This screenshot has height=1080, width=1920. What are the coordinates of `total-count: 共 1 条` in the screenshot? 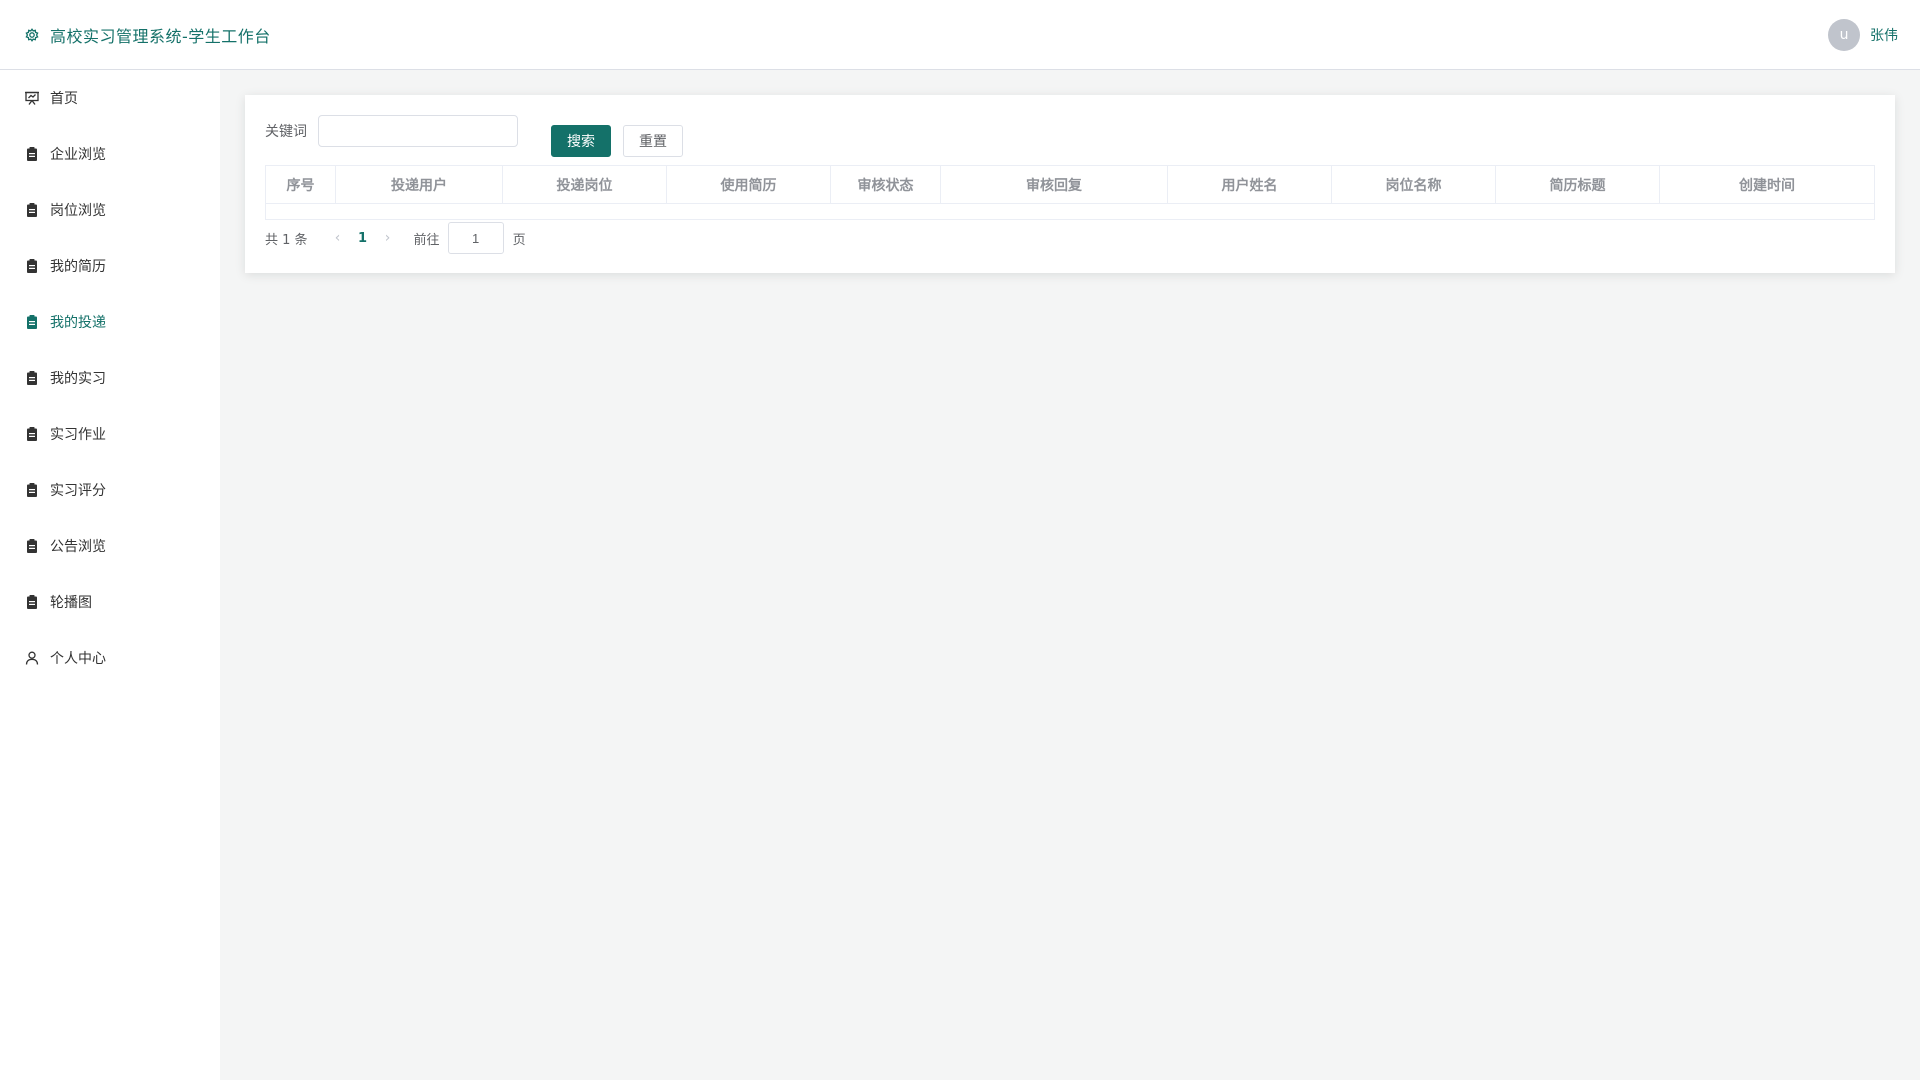 It's located at (286, 240).